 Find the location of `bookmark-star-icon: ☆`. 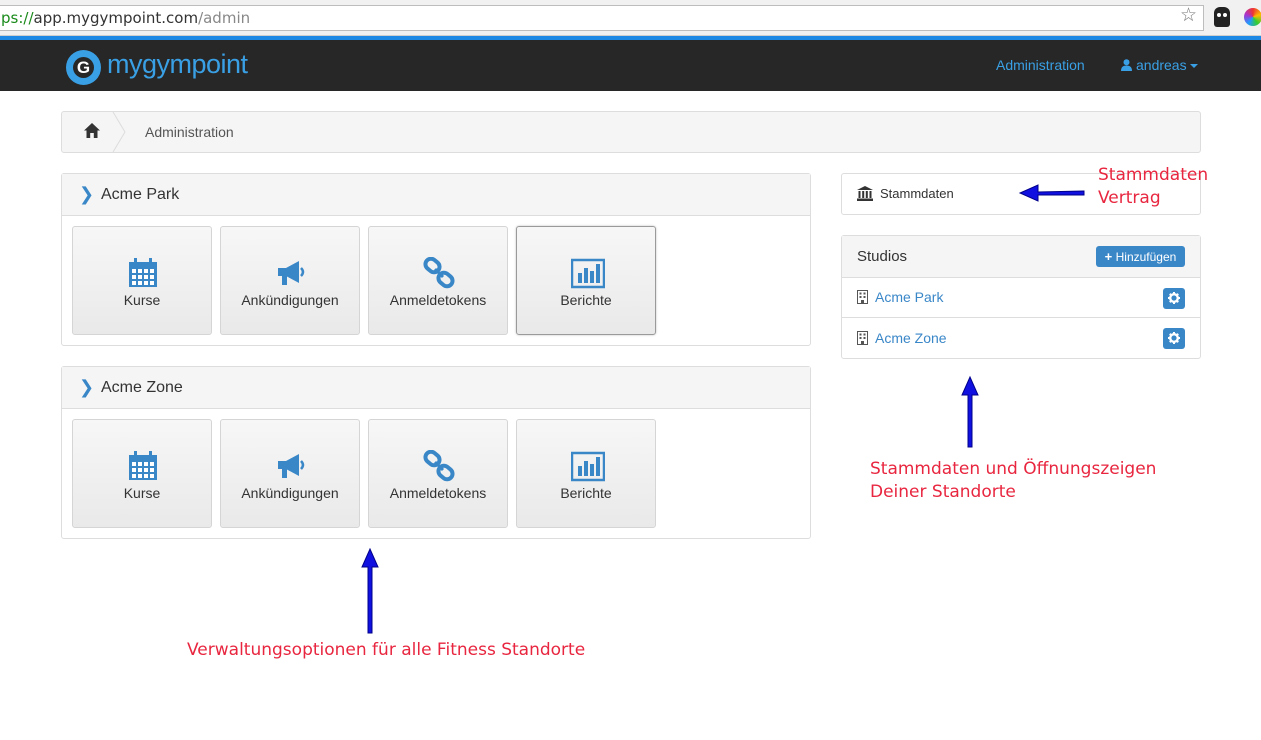

bookmark-star-icon: ☆ is located at coordinates (1188, 15).